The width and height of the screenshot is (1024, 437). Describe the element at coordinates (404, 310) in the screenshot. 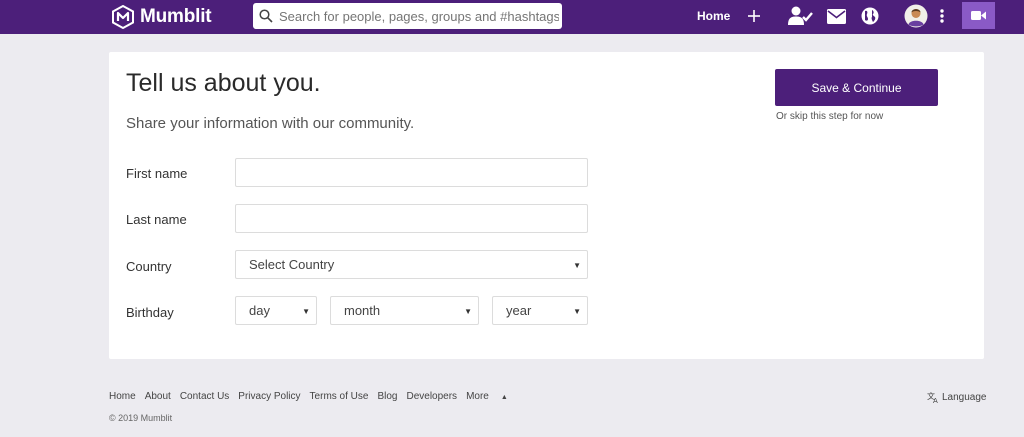

I see `birthday-month-select: month ▼` at that location.